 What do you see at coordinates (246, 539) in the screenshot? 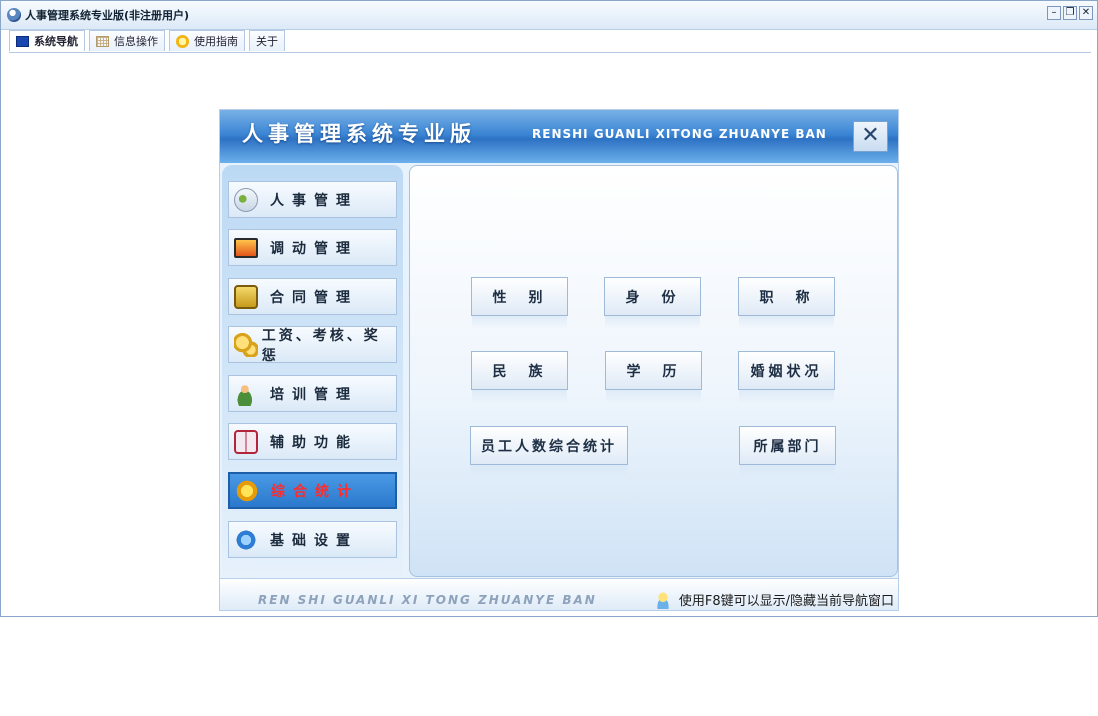
I see `settings-star-icon` at bounding box center [246, 539].